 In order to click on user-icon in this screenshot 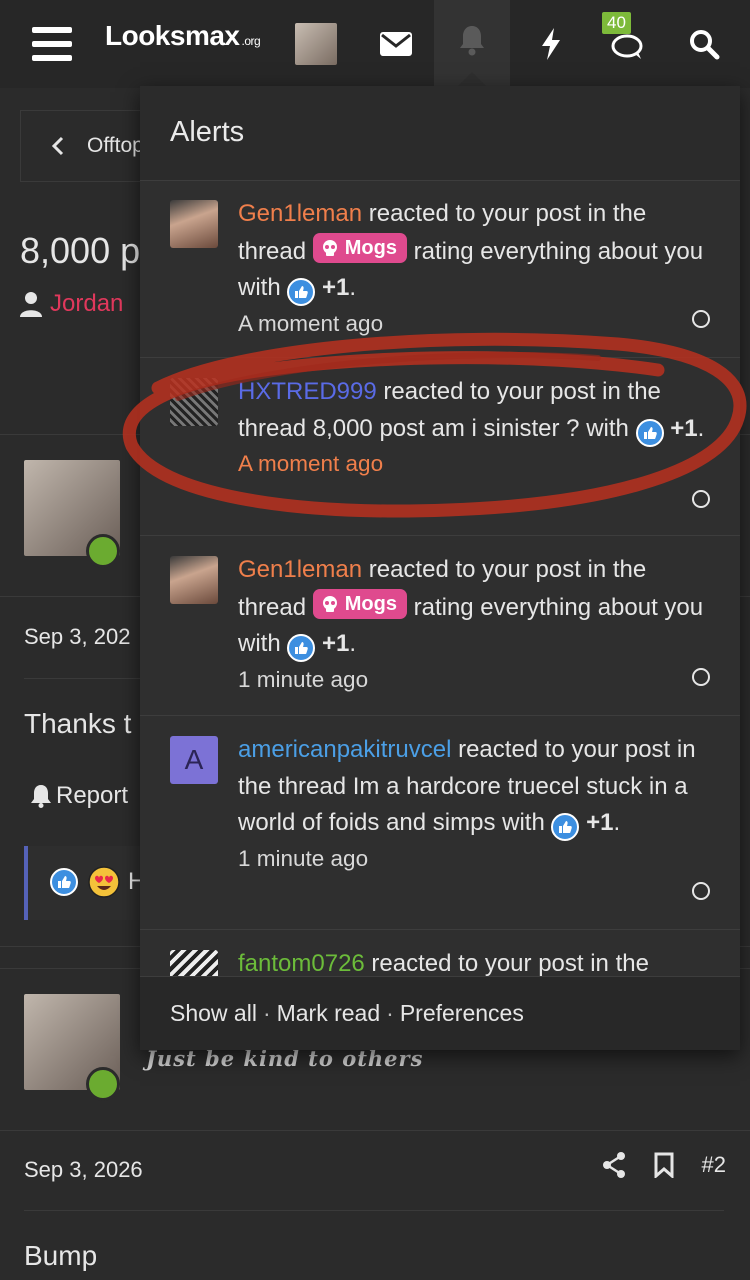, I will do `click(31, 304)`.